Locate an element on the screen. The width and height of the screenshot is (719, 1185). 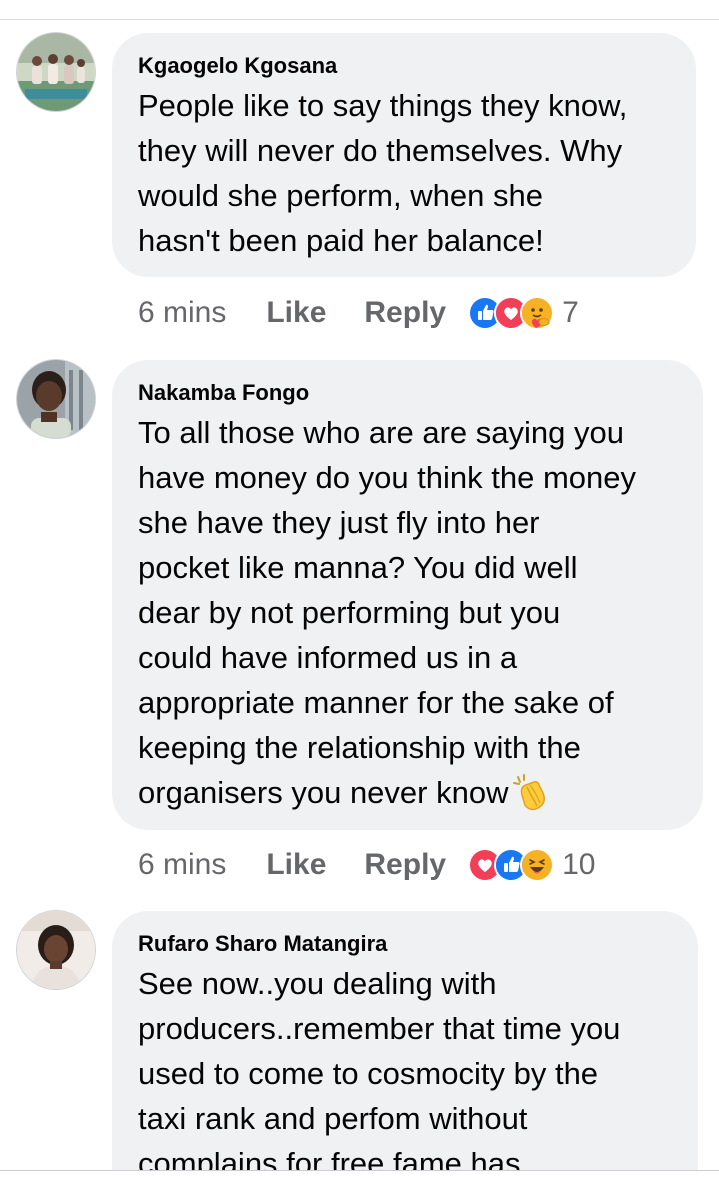
comment-text-line: taxi rank and perfom without is located at coordinates (333, 1118).